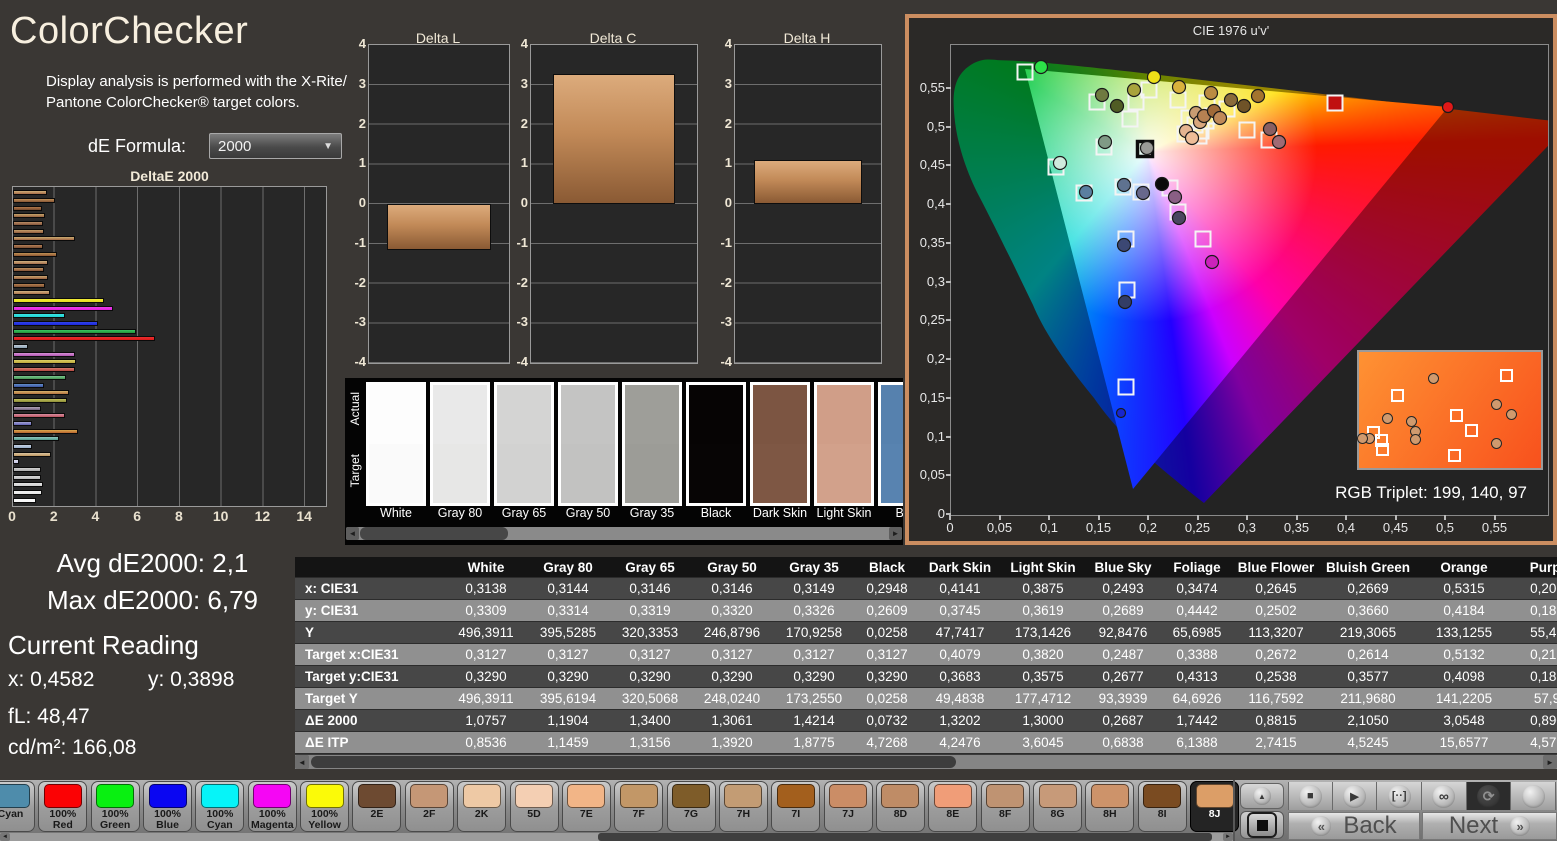  What do you see at coordinates (633, 762) in the screenshot?
I see `table-scrollbar-thumb` at bounding box center [633, 762].